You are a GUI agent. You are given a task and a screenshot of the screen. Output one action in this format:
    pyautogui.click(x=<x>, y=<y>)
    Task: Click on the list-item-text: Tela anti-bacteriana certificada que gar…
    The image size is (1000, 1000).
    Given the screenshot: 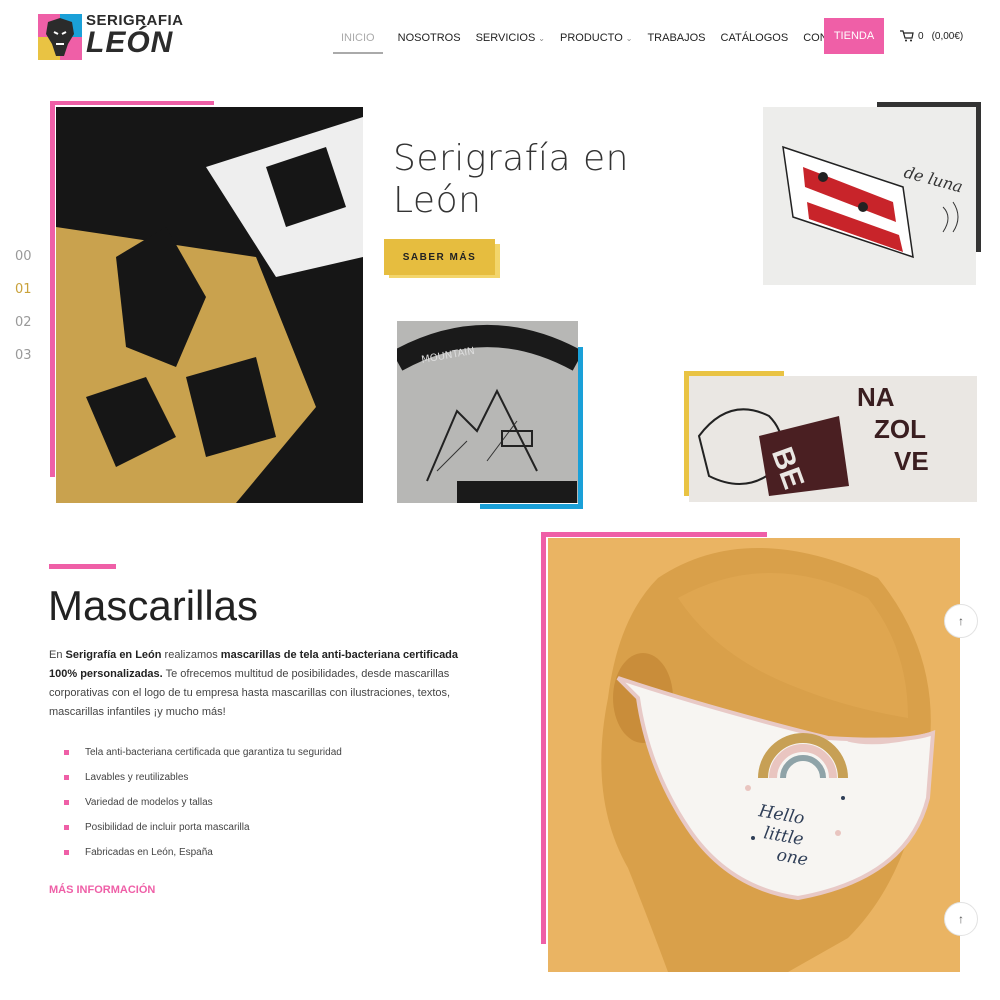 What is the action you would take?
    pyautogui.click(x=213, y=752)
    